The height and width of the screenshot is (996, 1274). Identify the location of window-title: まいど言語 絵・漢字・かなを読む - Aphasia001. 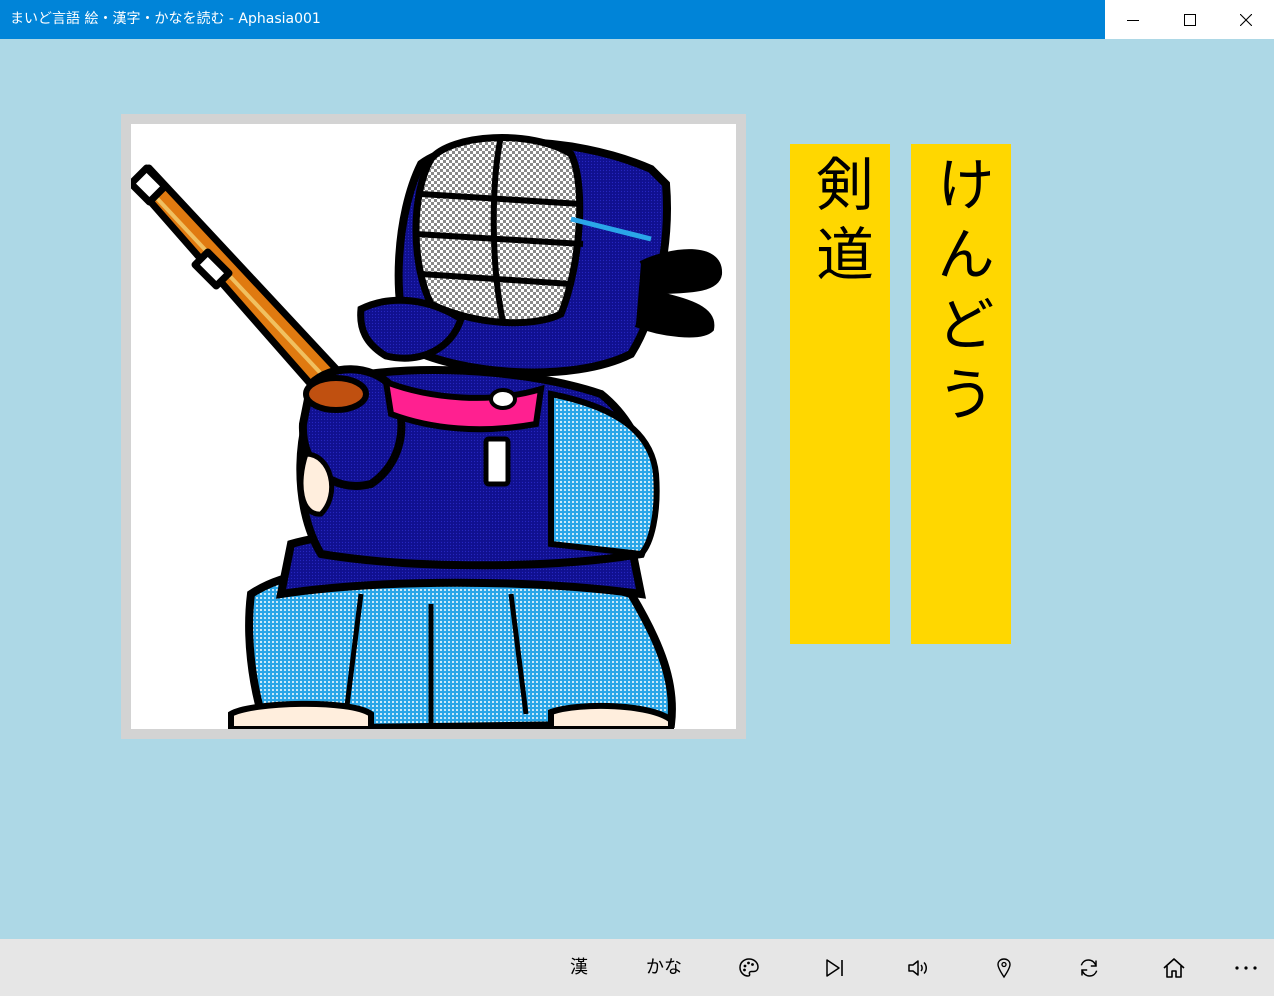
(165, 19).